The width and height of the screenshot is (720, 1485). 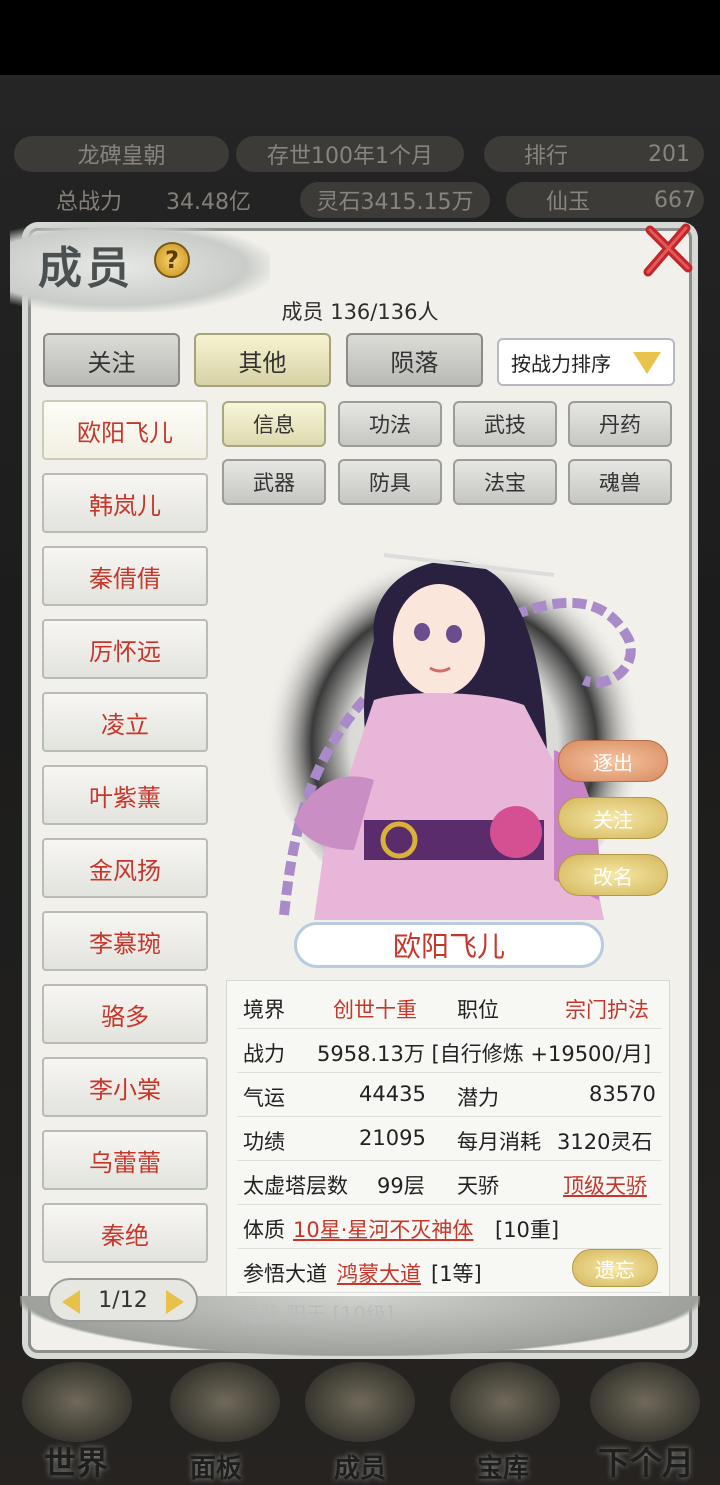 I want to click on nav-world: 世界, so click(x=76, y=1461).